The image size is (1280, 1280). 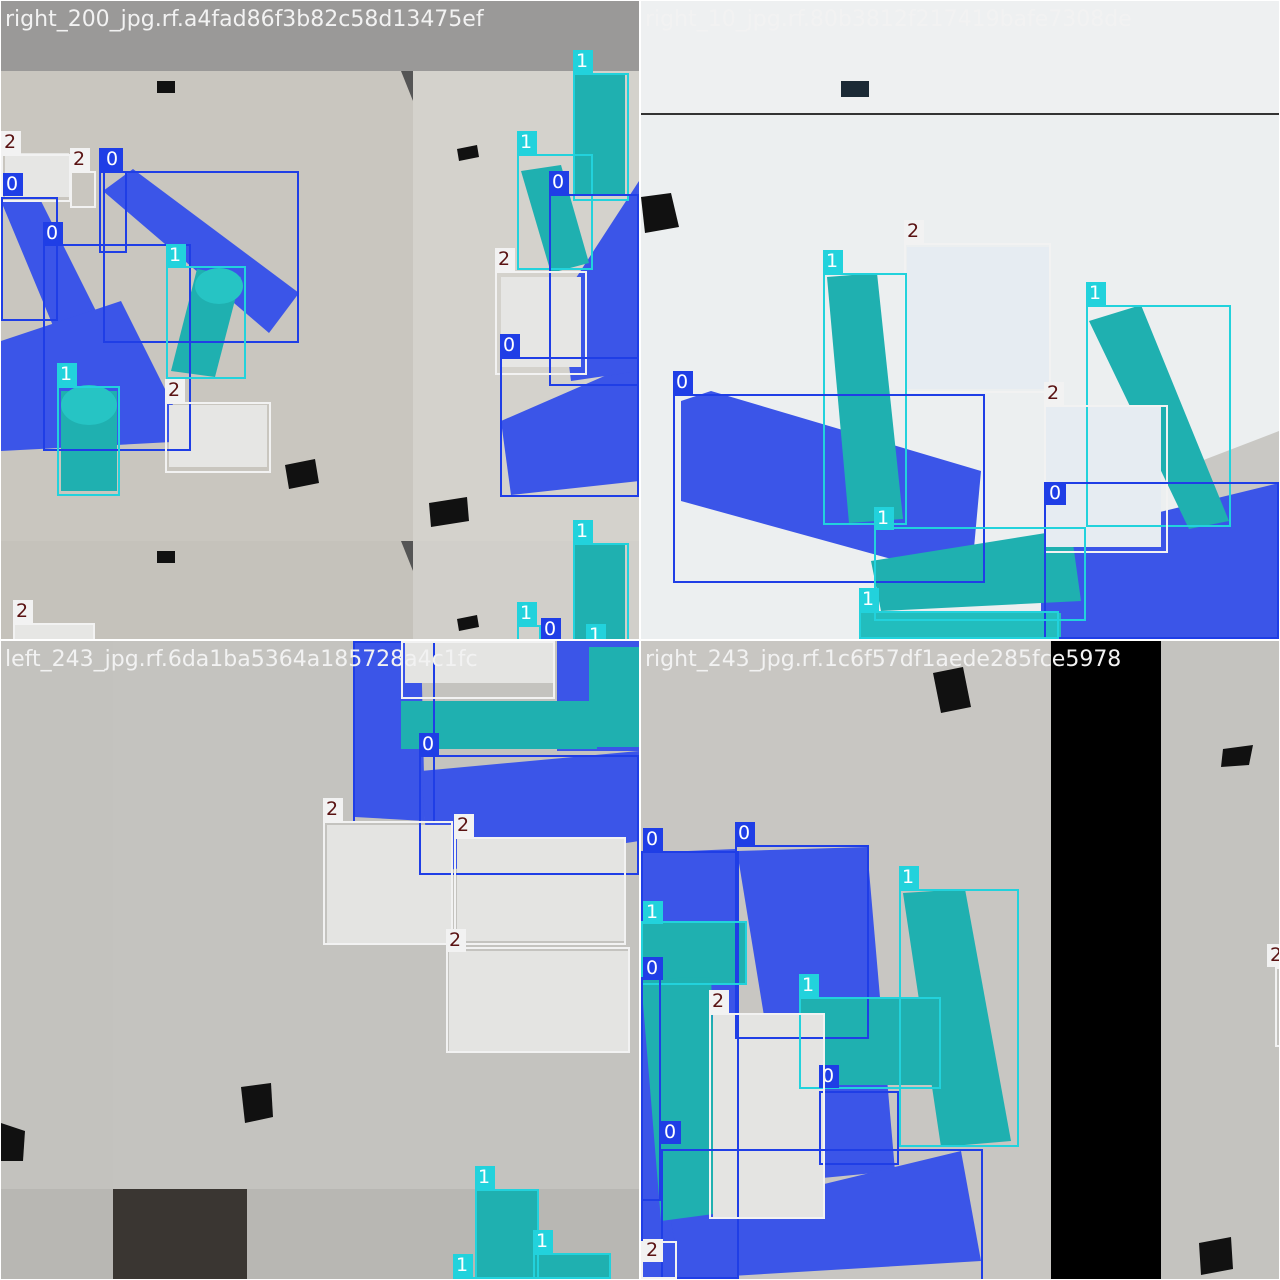 I want to click on tile-title: right_10_jpg.rf.80b3812f217419bafe7308de, so click(x=888, y=19).